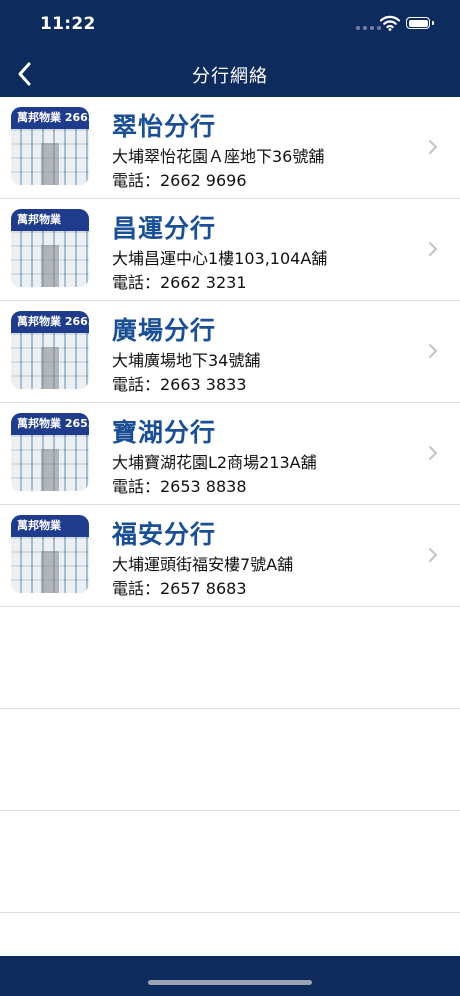  What do you see at coordinates (230, 48) in the screenshot?
I see `navigation-bar: 11:22 分行網絡` at bounding box center [230, 48].